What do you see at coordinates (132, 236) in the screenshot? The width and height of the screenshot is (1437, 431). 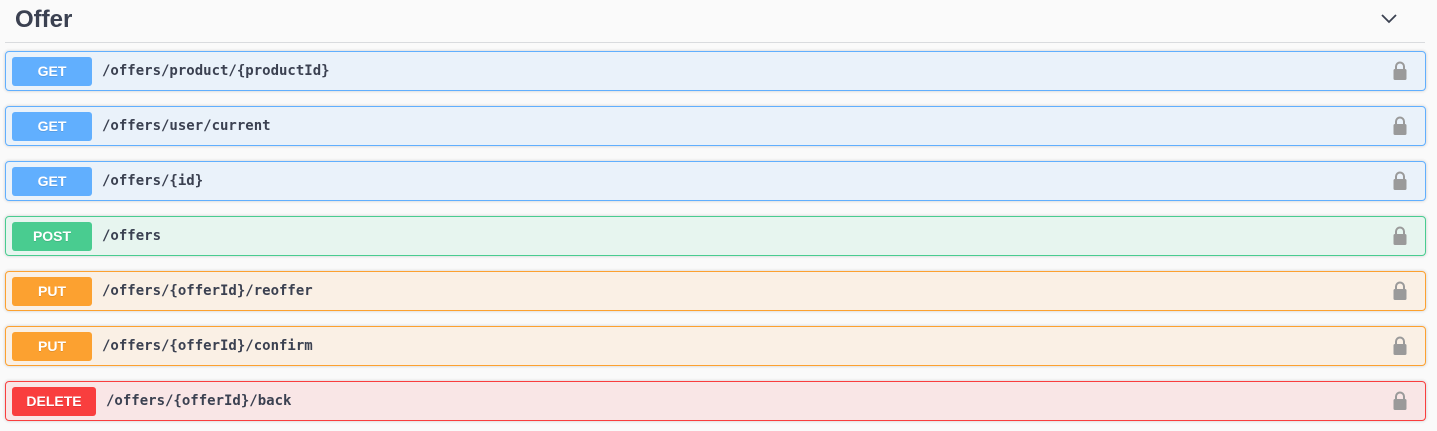 I see `operation-path: /offers` at bounding box center [132, 236].